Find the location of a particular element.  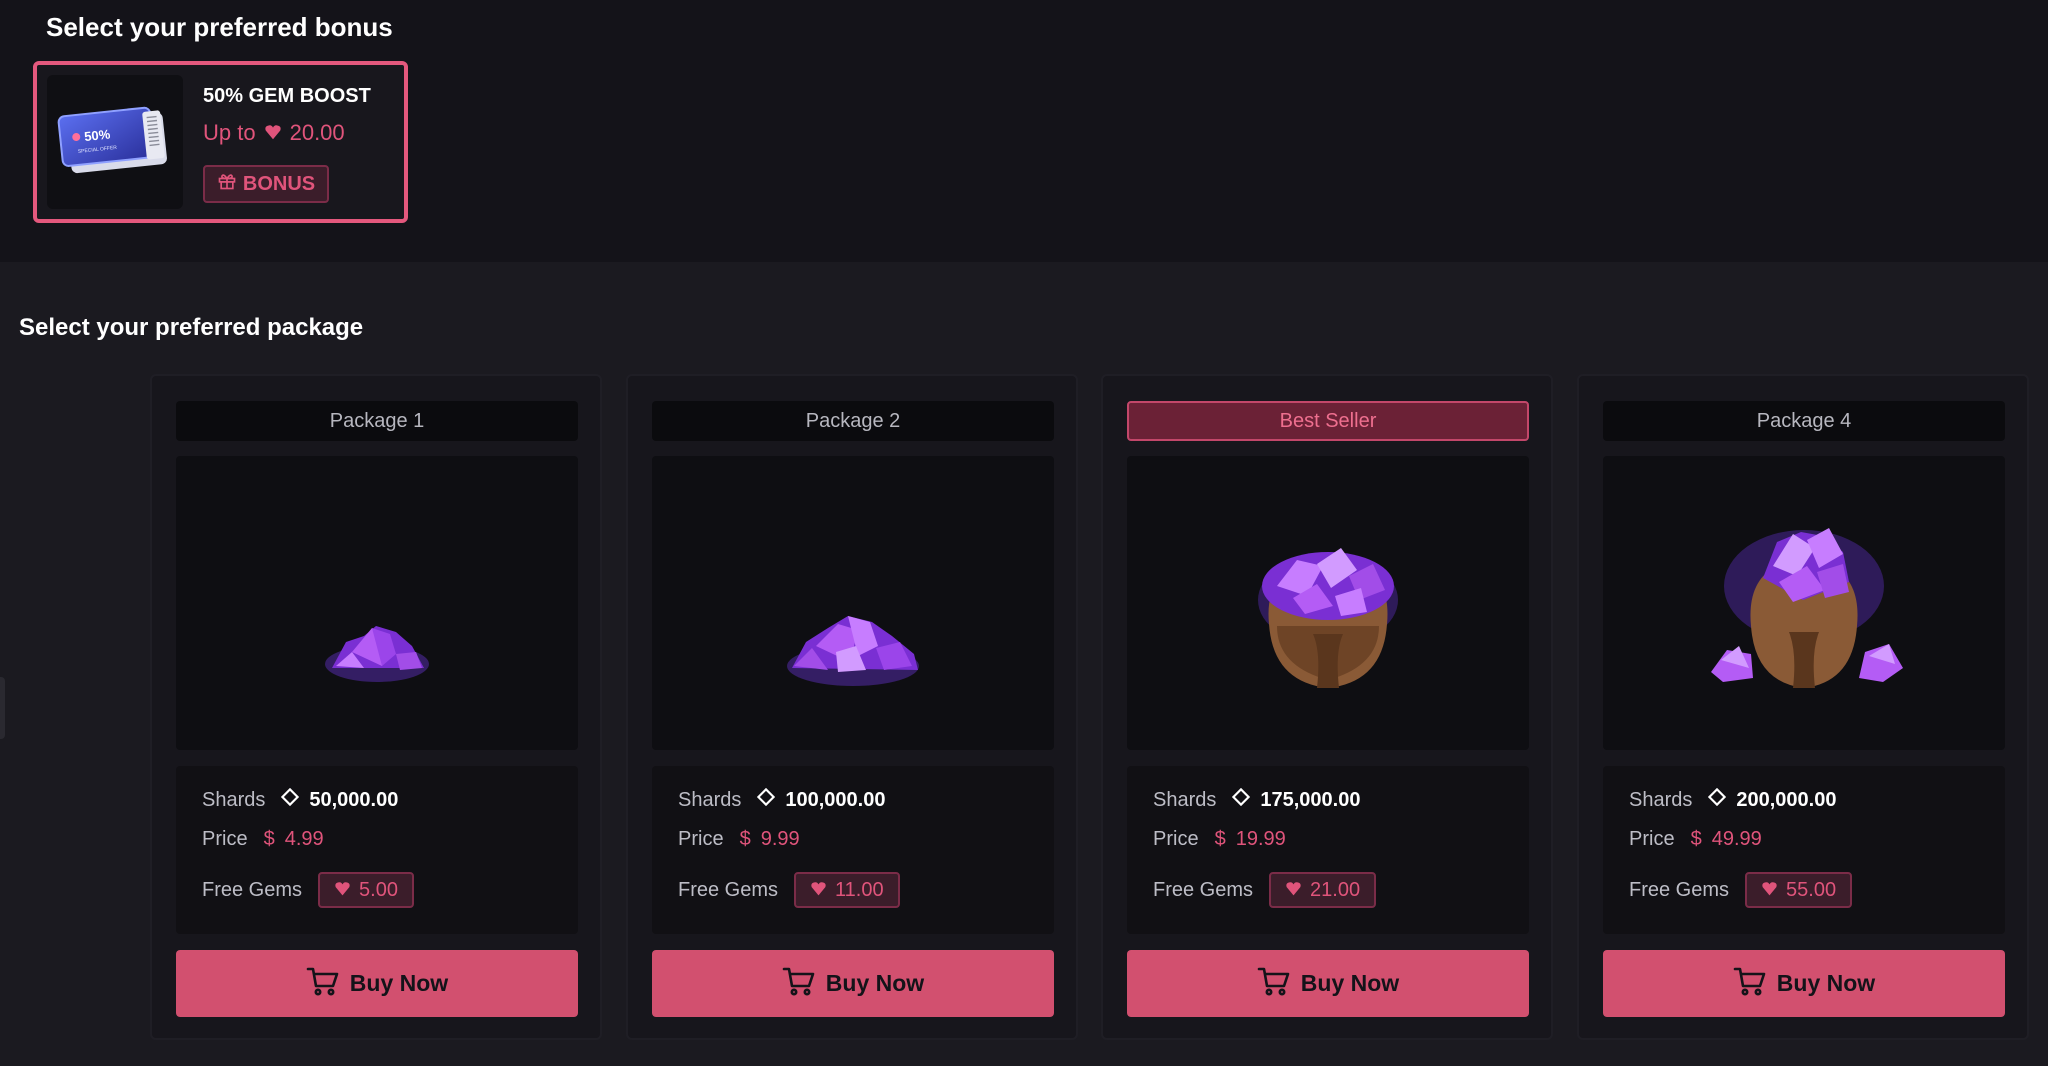

bonus-ticket-text: 50% is located at coordinates (97, 135).